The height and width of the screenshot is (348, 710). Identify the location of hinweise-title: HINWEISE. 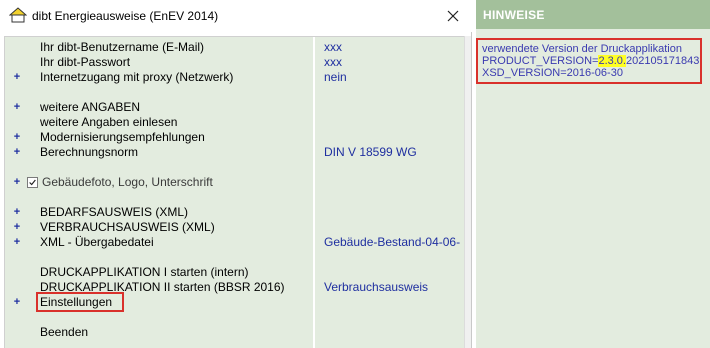
(514, 15).